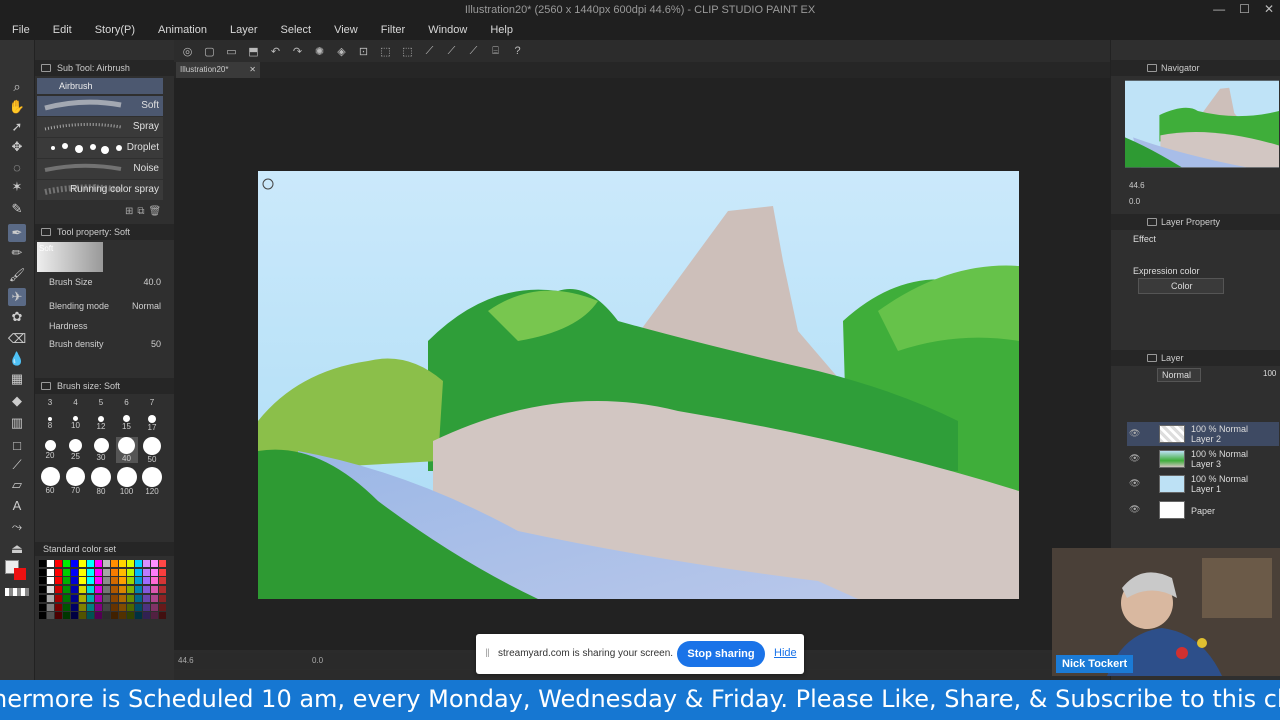  Describe the element at coordinates (252, 70) in the screenshot. I see `close-tab-icon: ✕` at that location.